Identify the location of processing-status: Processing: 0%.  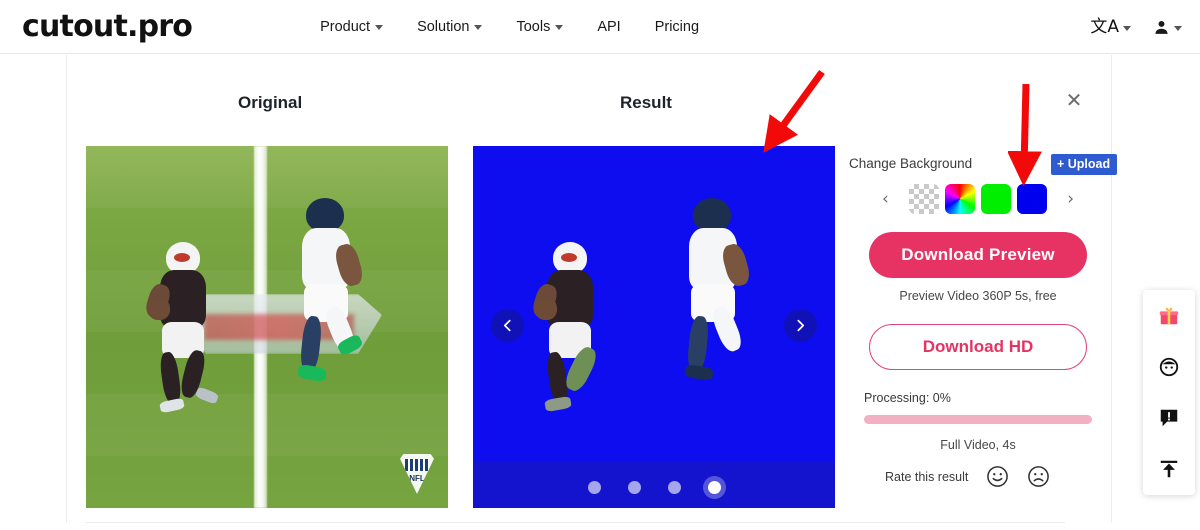
(907, 398).